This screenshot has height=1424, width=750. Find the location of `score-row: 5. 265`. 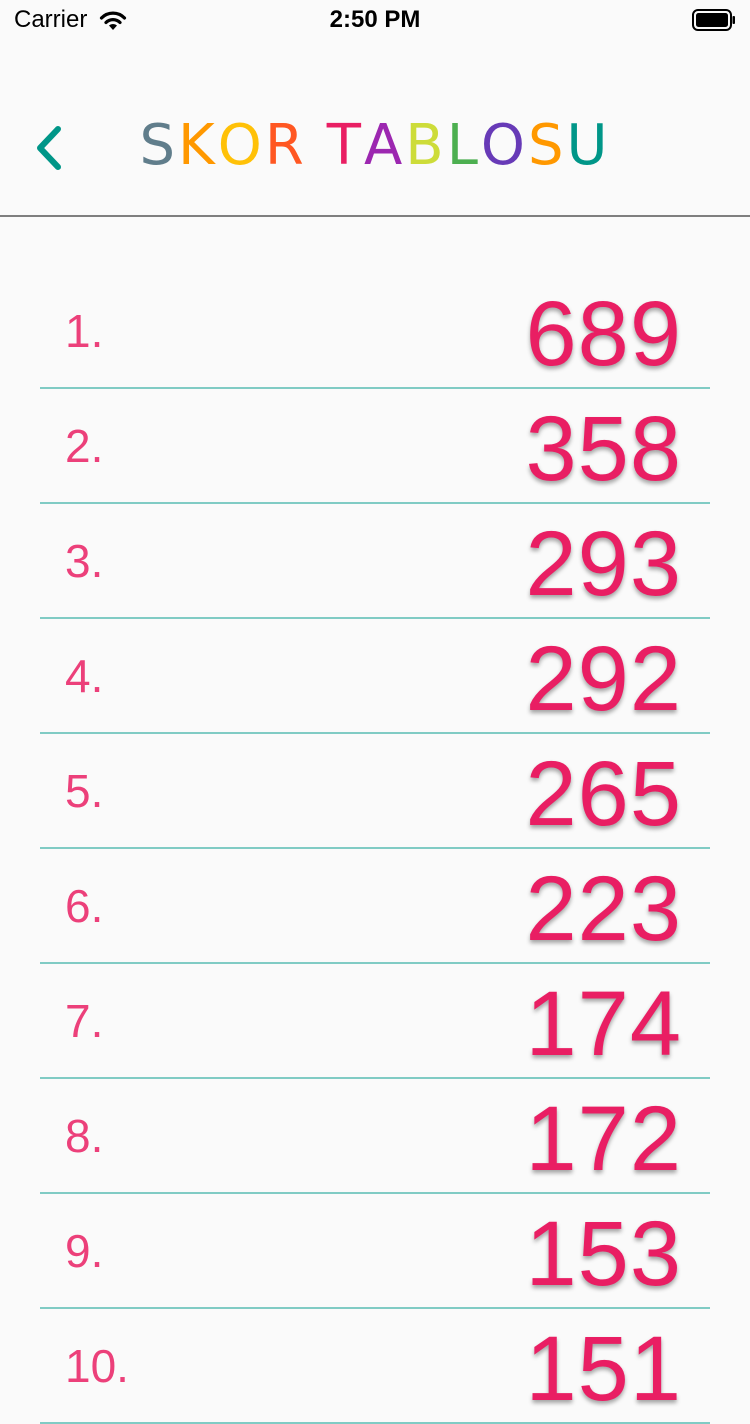

score-row: 5. 265 is located at coordinates (375, 791).